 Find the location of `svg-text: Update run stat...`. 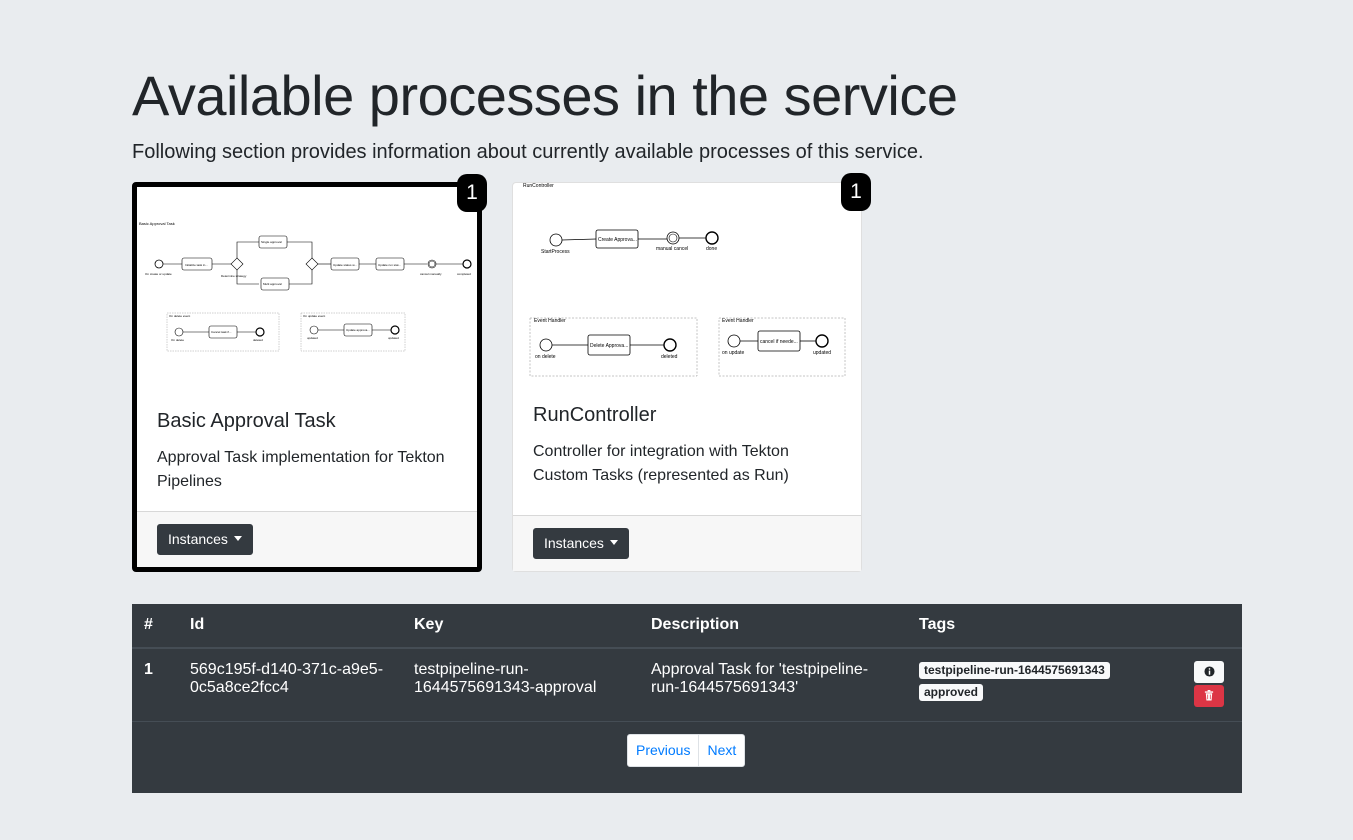

svg-text: Update run stat... is located at coordinates (389, 265).